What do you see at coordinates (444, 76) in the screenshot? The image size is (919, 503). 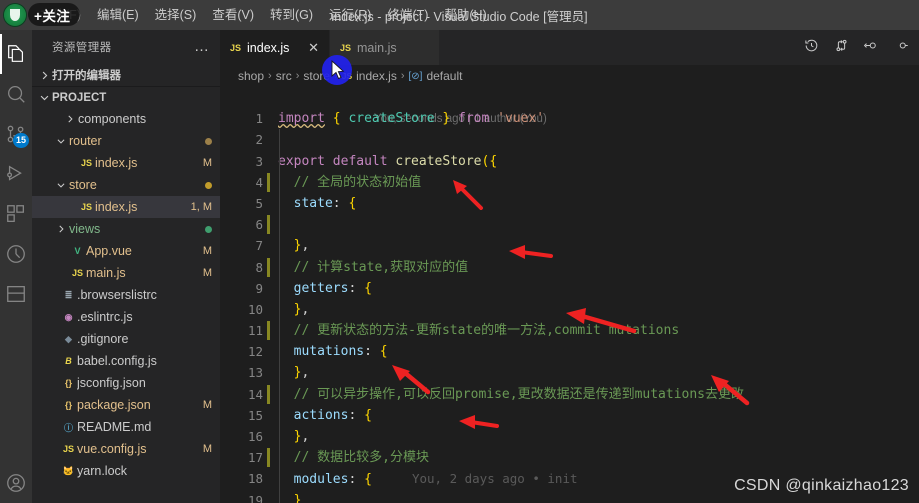 I see `breadcrumb-item-default: default` at bounding box center [444, 76].